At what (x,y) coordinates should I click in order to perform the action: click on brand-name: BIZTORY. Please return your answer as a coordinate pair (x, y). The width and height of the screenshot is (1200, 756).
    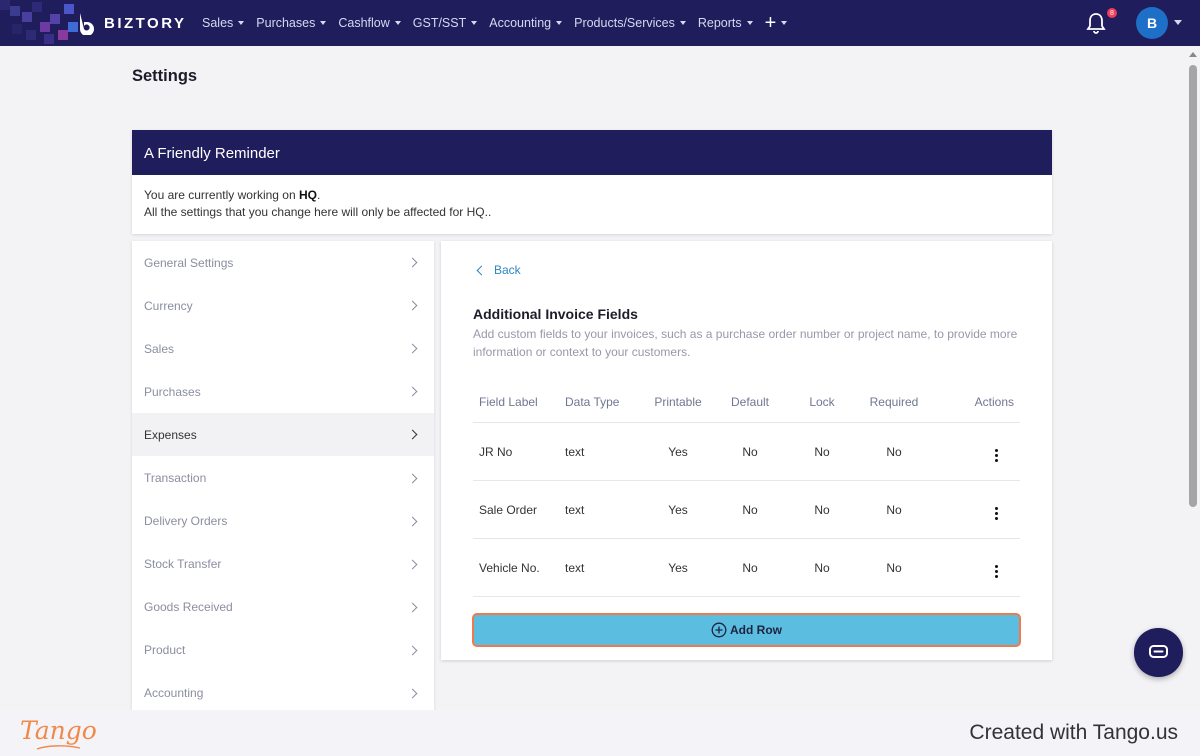
    Looking at the image, I should click on (145, 23).